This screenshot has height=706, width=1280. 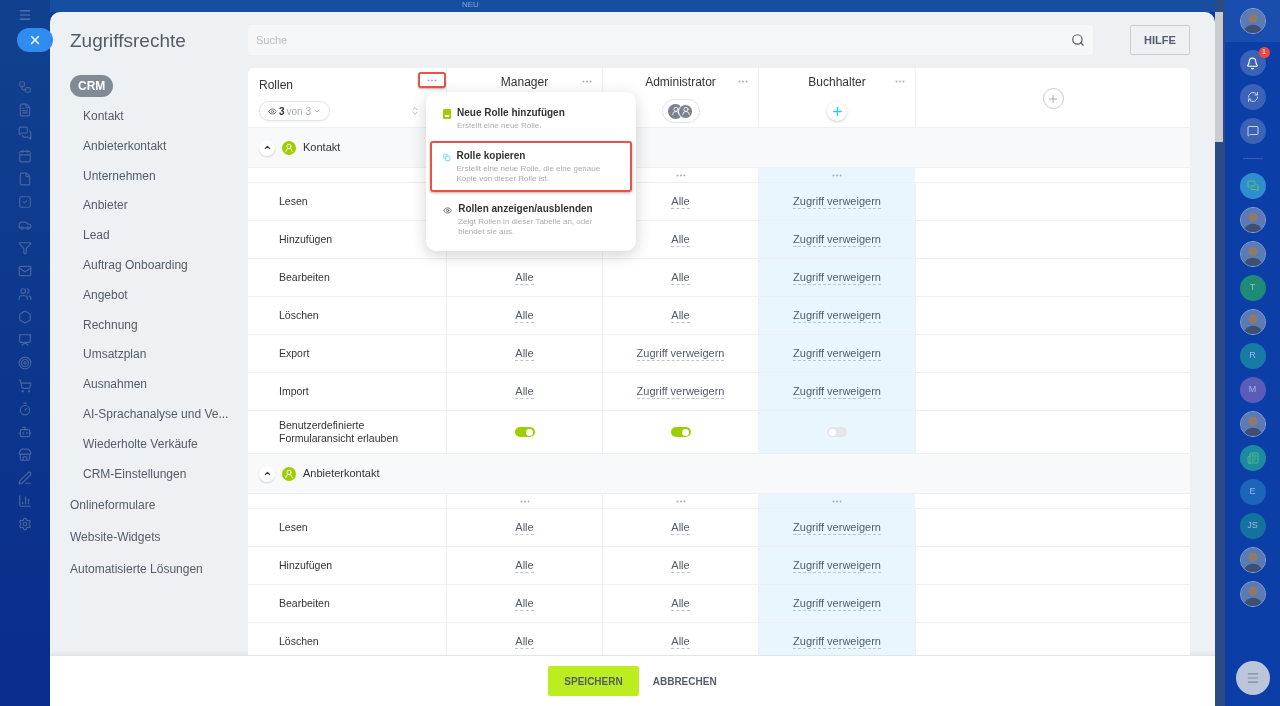 What do you see at coordinates (25, 501) in the screenshot?
I see `chart-icon` at bounding box center [25, 501].